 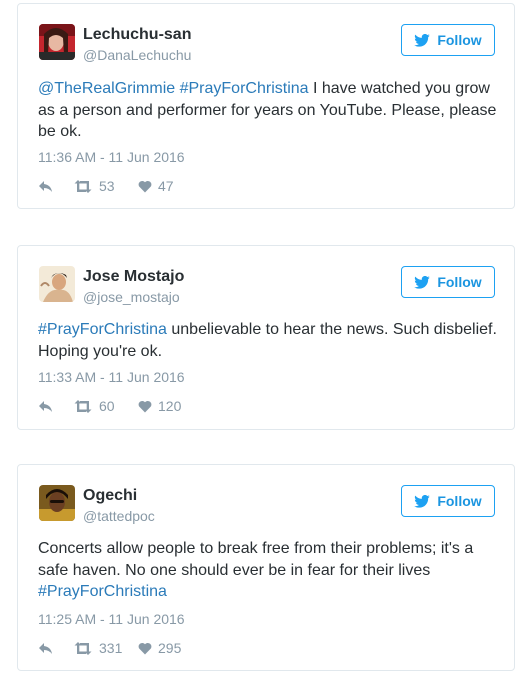 I want to click on tweet-actions: 53 47, so click(x=106, y=186).